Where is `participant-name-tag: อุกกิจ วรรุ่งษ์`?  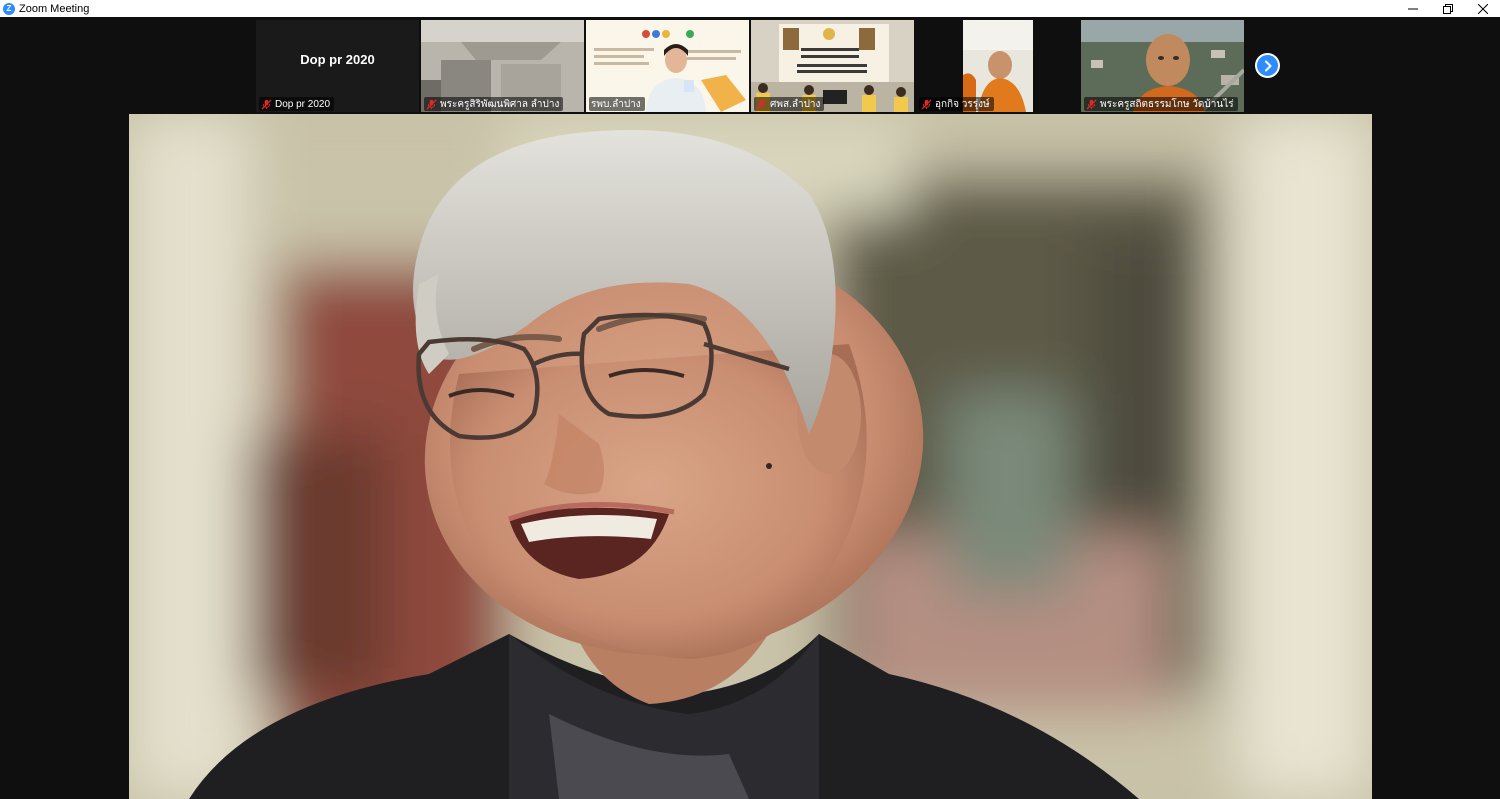 participant-name-tag: อุกกิจ วรรุ่งษ์ is located at coordinates (956, 104).